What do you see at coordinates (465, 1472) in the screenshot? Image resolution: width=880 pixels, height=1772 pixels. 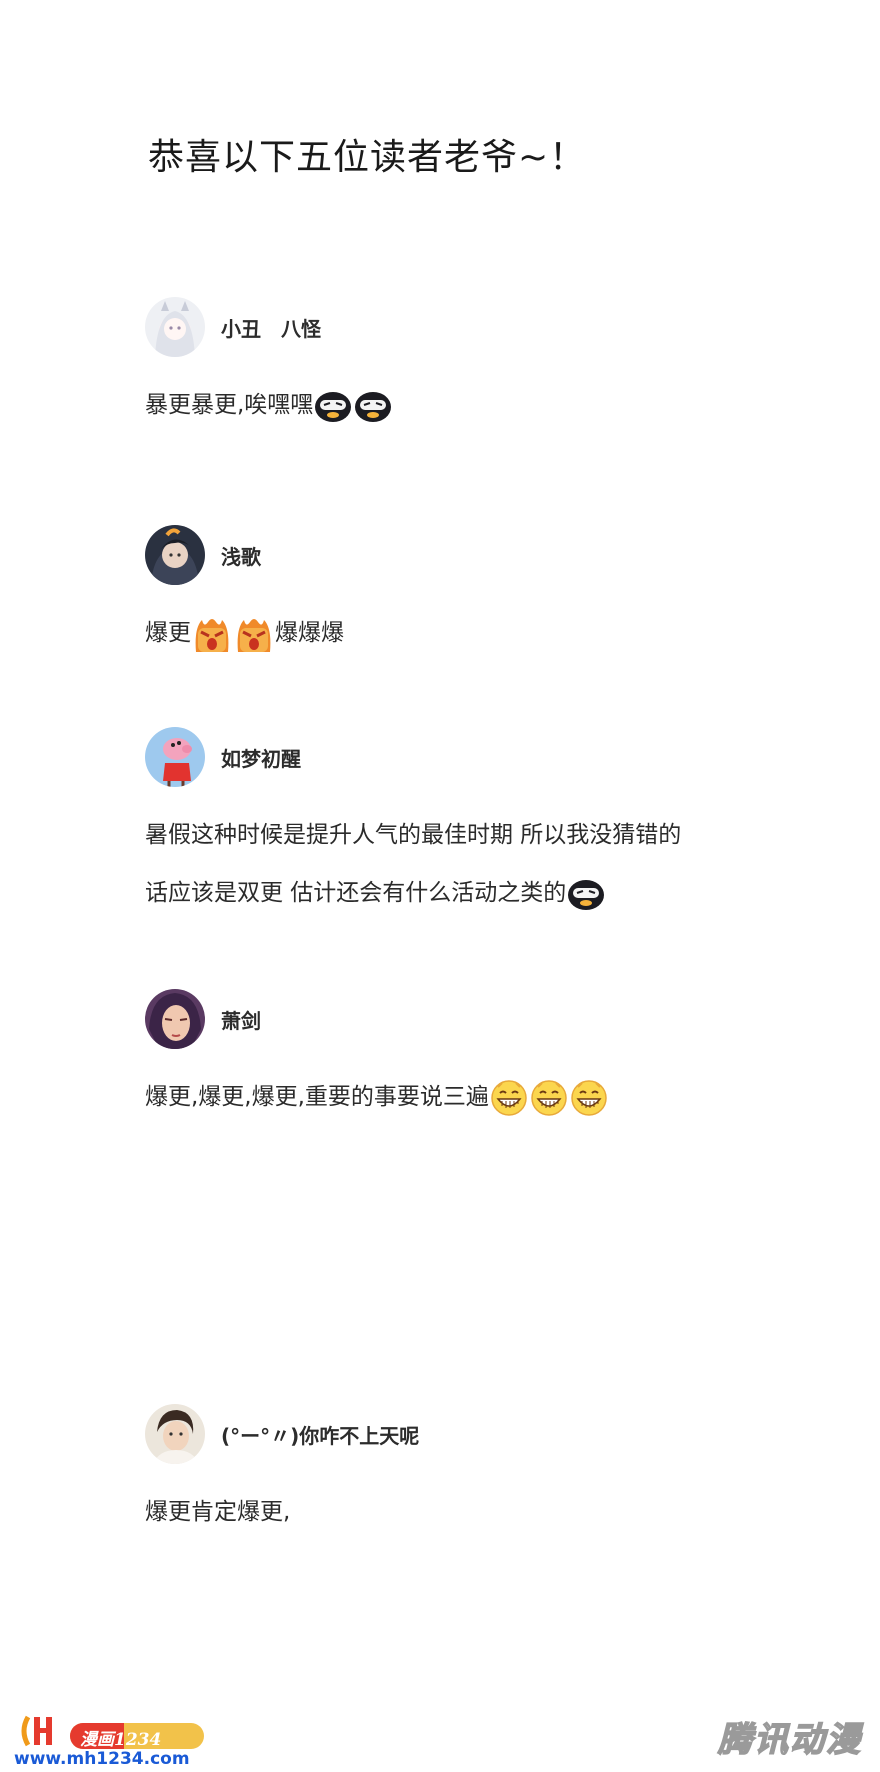 I see `comment-item: (°ー°〃)你咋不上天呢 爆更肯定爆更,` at bounding box center [465, 1472].